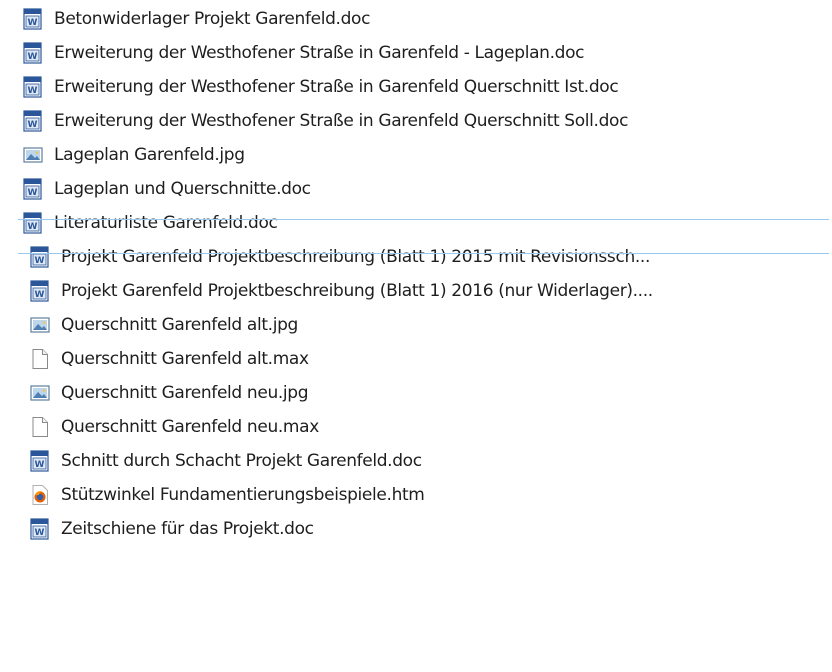 The height and width of the screenshot is (672, 832). Describe the element at coordinates (182, 189) in the screenshot. I see `file-name: Lageplan und Querschnitte.doc` at that location.